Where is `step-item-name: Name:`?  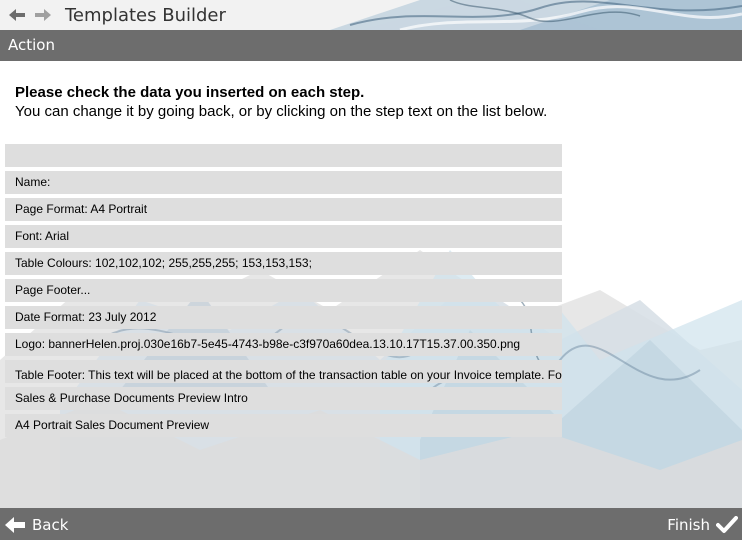
step-item-name: Name: is located at coordinates (283, 182).